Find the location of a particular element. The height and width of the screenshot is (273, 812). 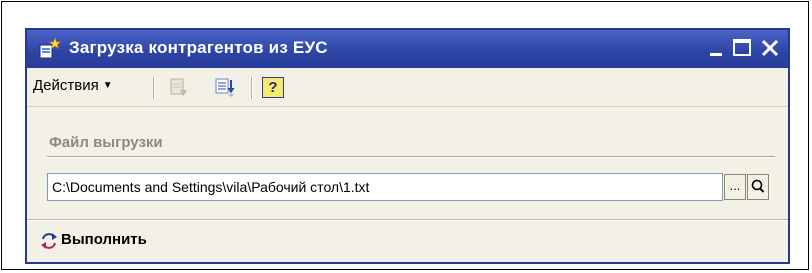

actions-menu-label: Действия is located at coordinates (66, 85).